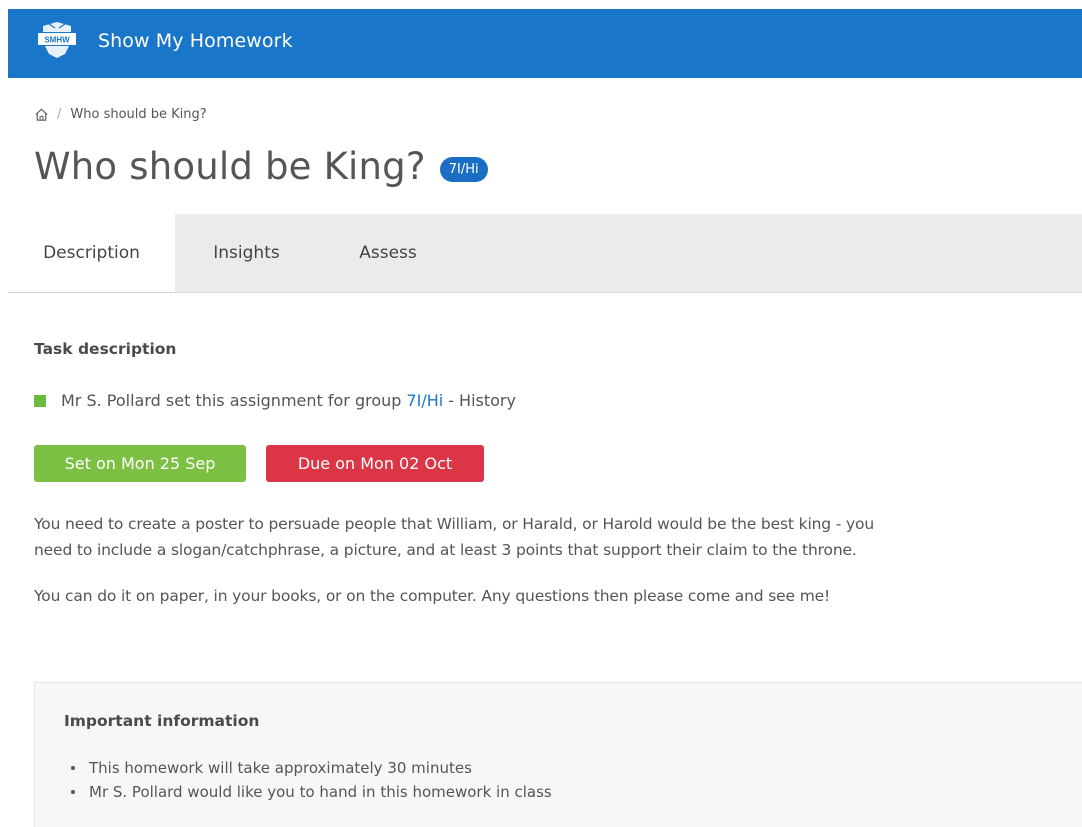 The height and width of the screenshot is (827, 1082). I want to click on group-badge: 7I/Hi, so click(463, 169).